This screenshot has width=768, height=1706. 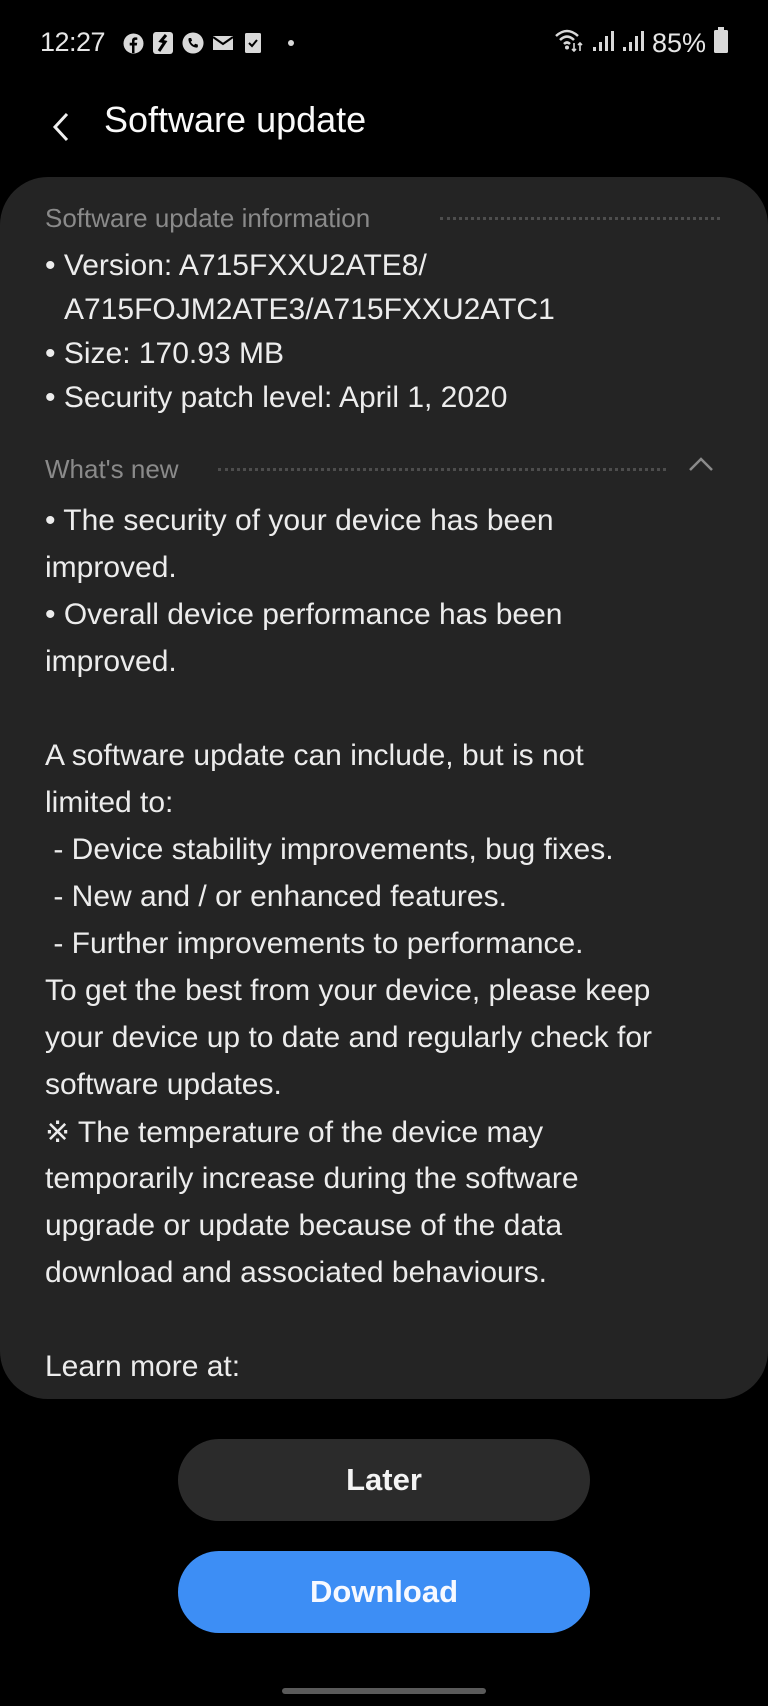 What do you see at coordinates (109, 802) in the screenshot?
I see `whats-new-line: limited to:` at bounding box center [109, 802].